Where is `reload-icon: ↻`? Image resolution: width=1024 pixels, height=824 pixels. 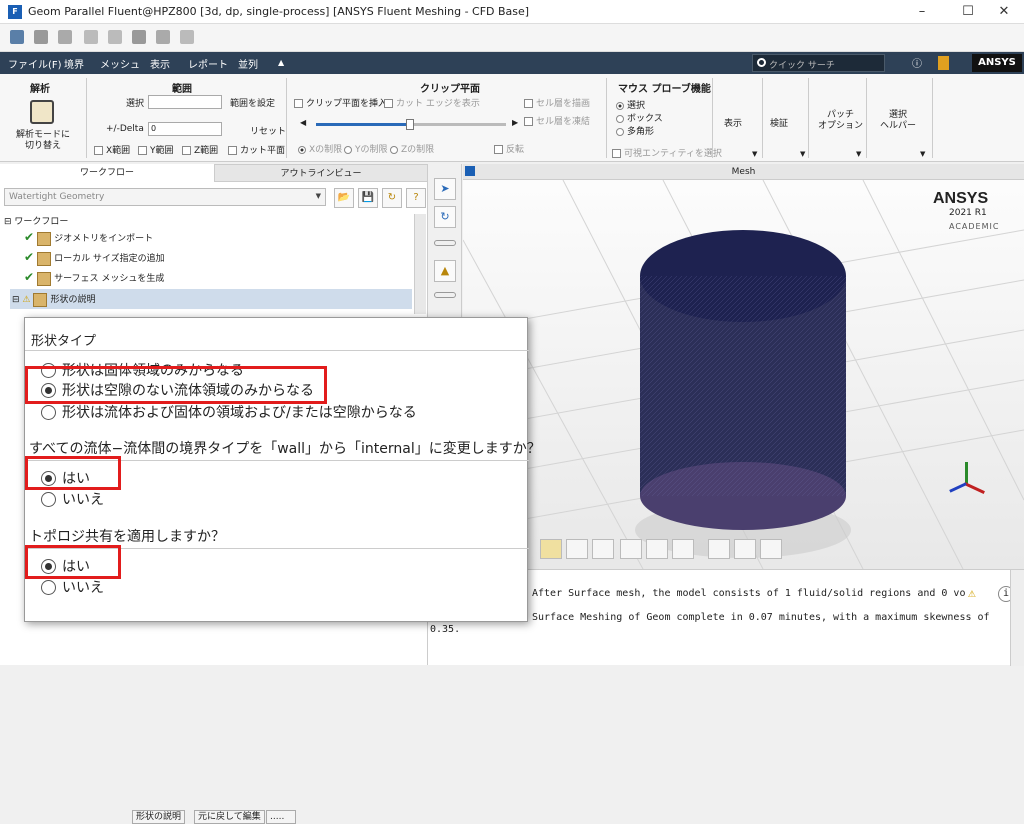 reload-icon: ↻ is located at coordinates (392, 198).